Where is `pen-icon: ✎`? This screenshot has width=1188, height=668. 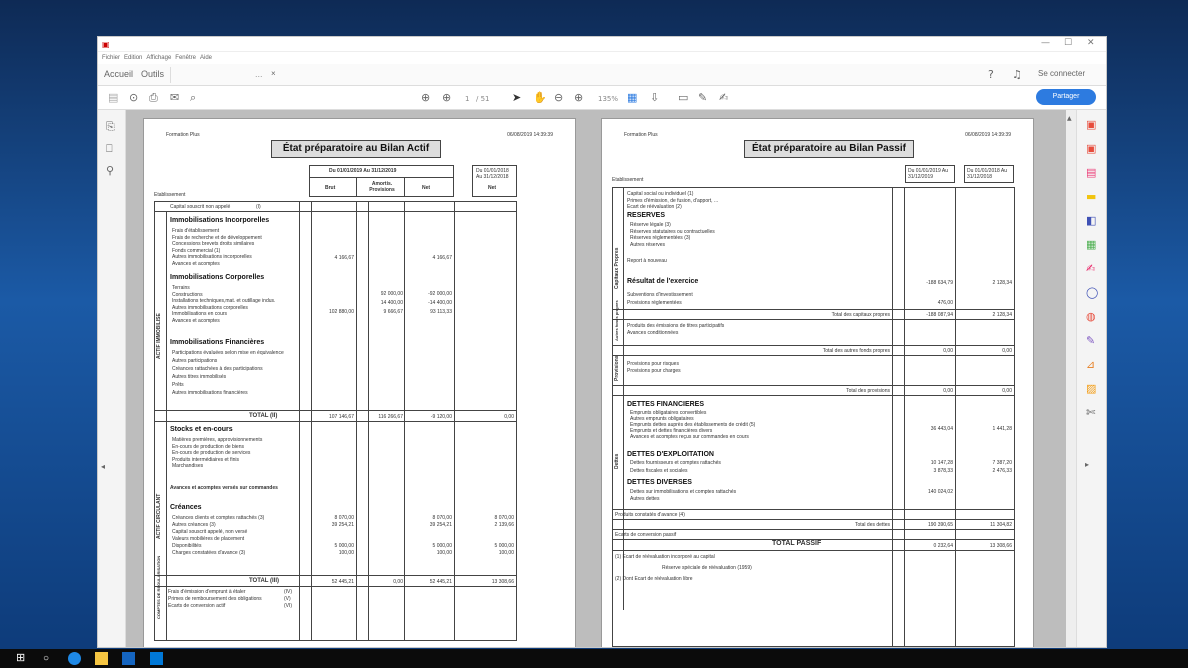 pen-icon: ✎ is located at coordinates (702, 98).